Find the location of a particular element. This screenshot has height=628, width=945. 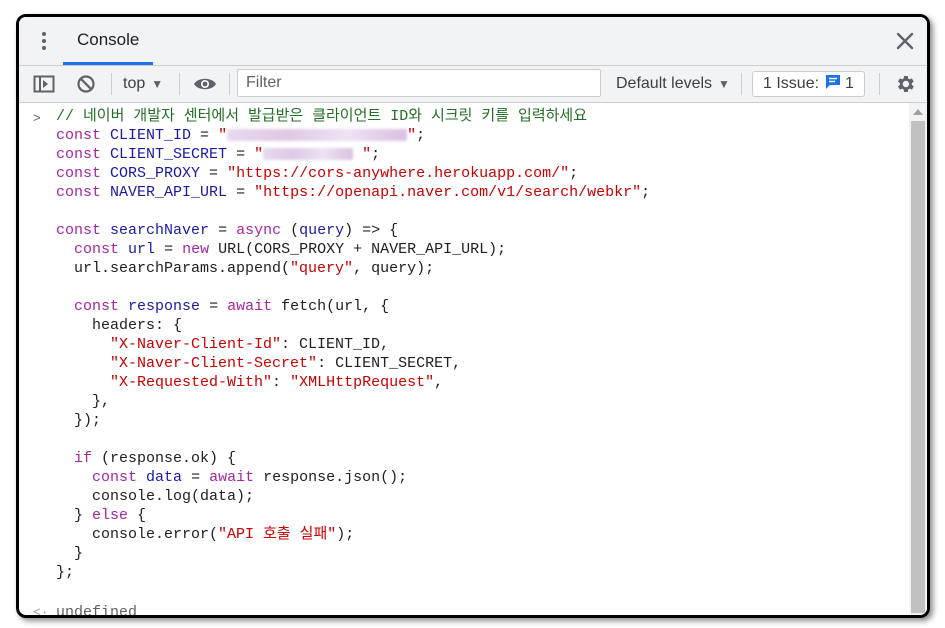

result-value: undefined is located at coordinates (97, 611).